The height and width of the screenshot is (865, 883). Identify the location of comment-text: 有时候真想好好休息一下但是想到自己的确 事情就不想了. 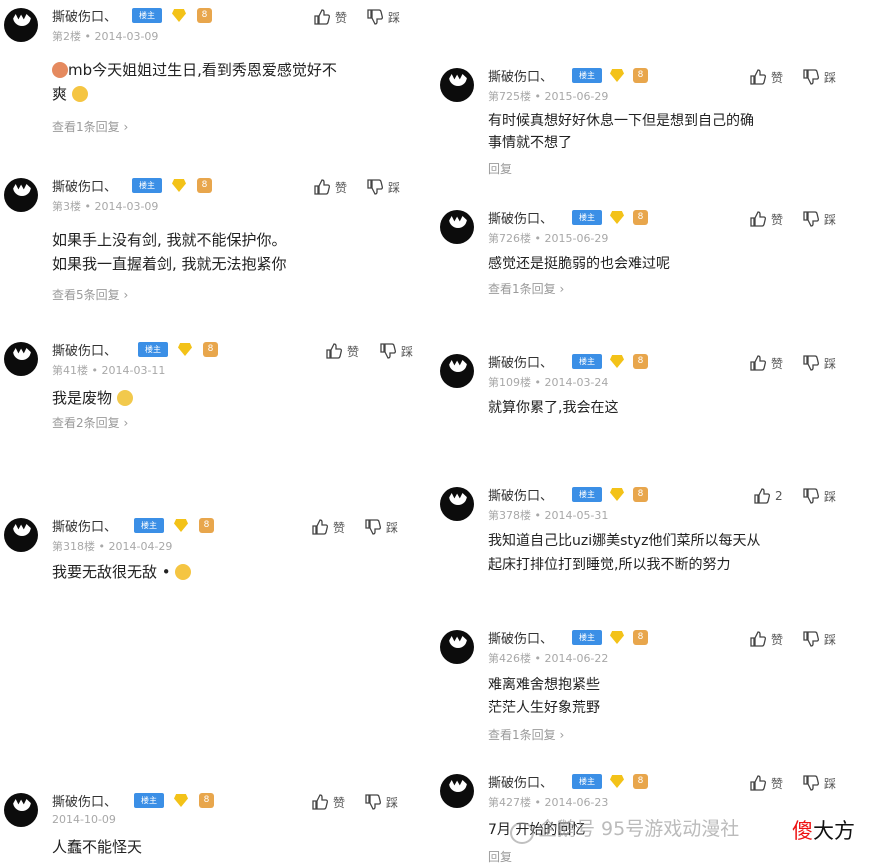
(621, 132).